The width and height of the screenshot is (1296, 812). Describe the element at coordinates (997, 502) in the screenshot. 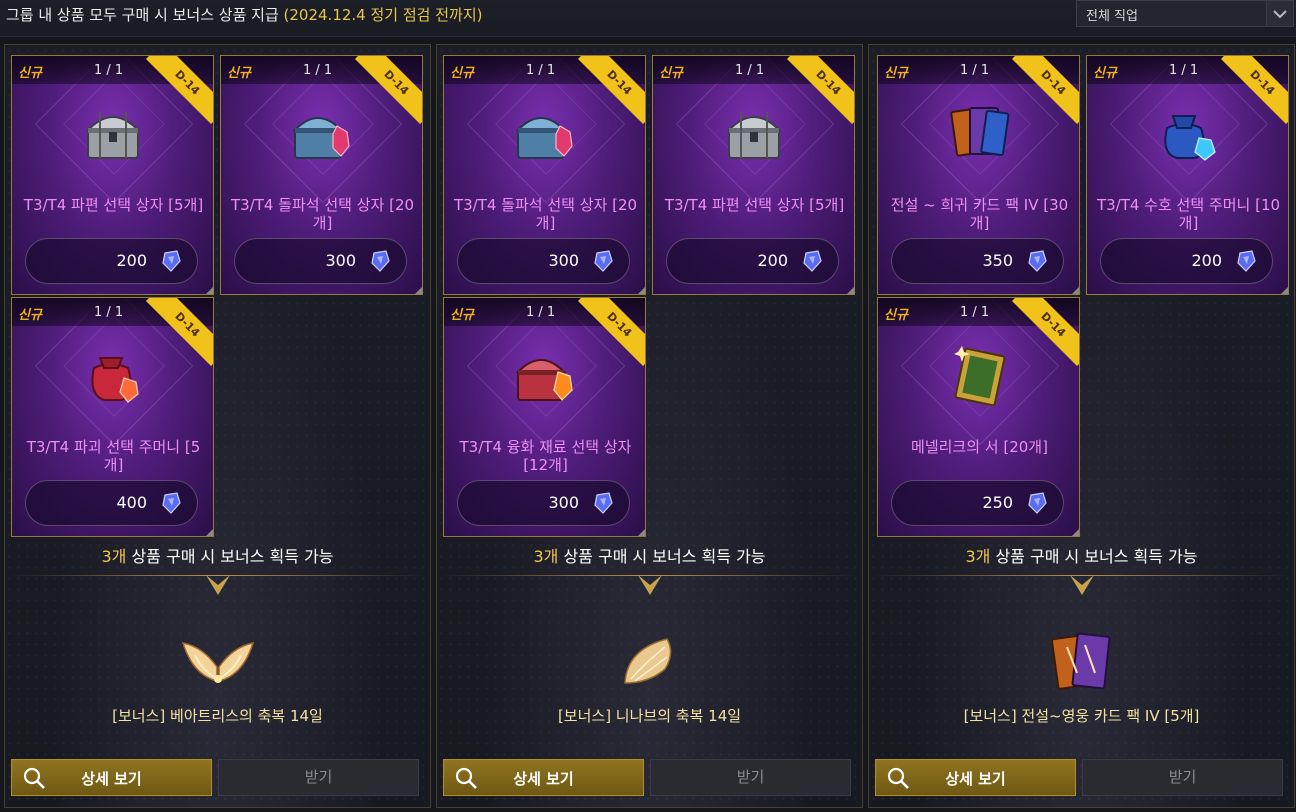

I see `price-value: 250` at that location.